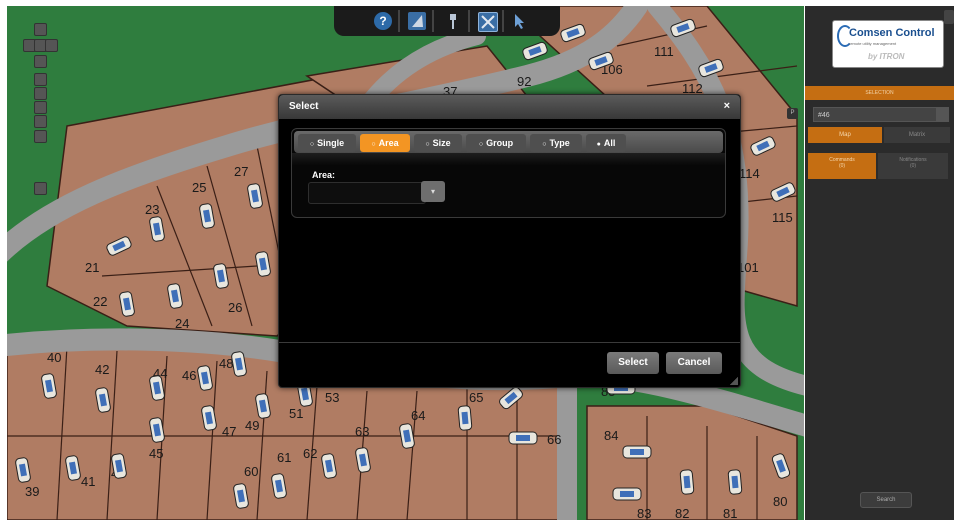 This screenshot has width=954, height=520. What do you see at coordinates (229, 431) in the screenshot?
I see `lot-number: 47` at bounding box center [229, 431].